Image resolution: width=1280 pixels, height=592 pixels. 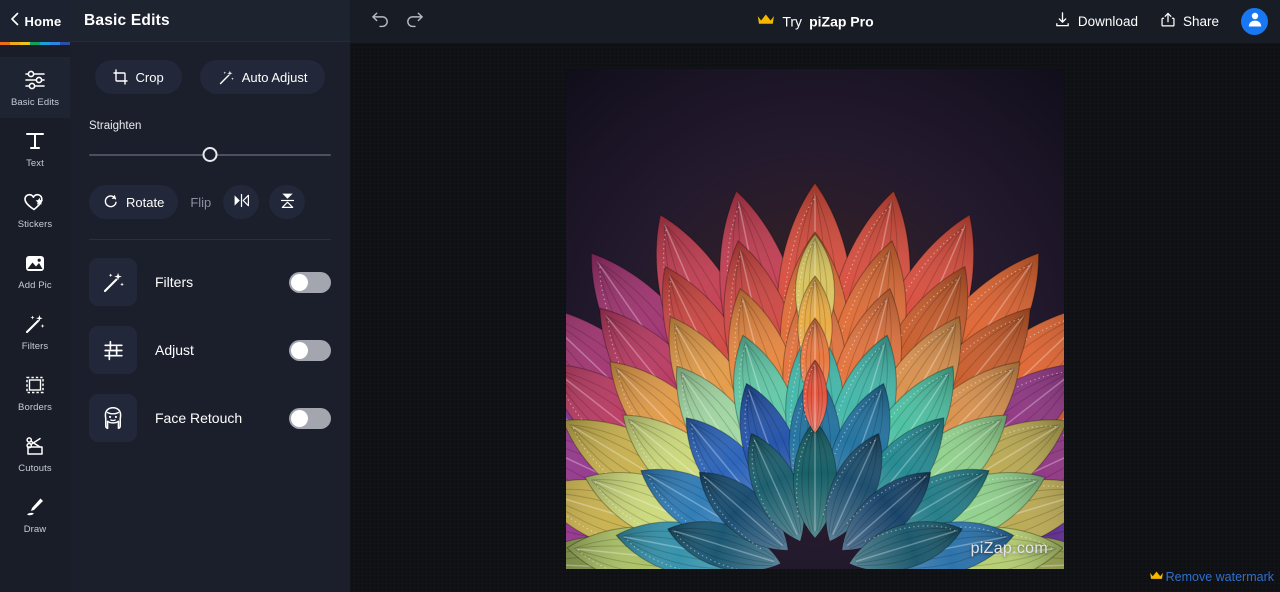 What do you see at coordinates (310, 350) in the screenshot?
I see `adjust-toggle` at bounding box center [310, 350].